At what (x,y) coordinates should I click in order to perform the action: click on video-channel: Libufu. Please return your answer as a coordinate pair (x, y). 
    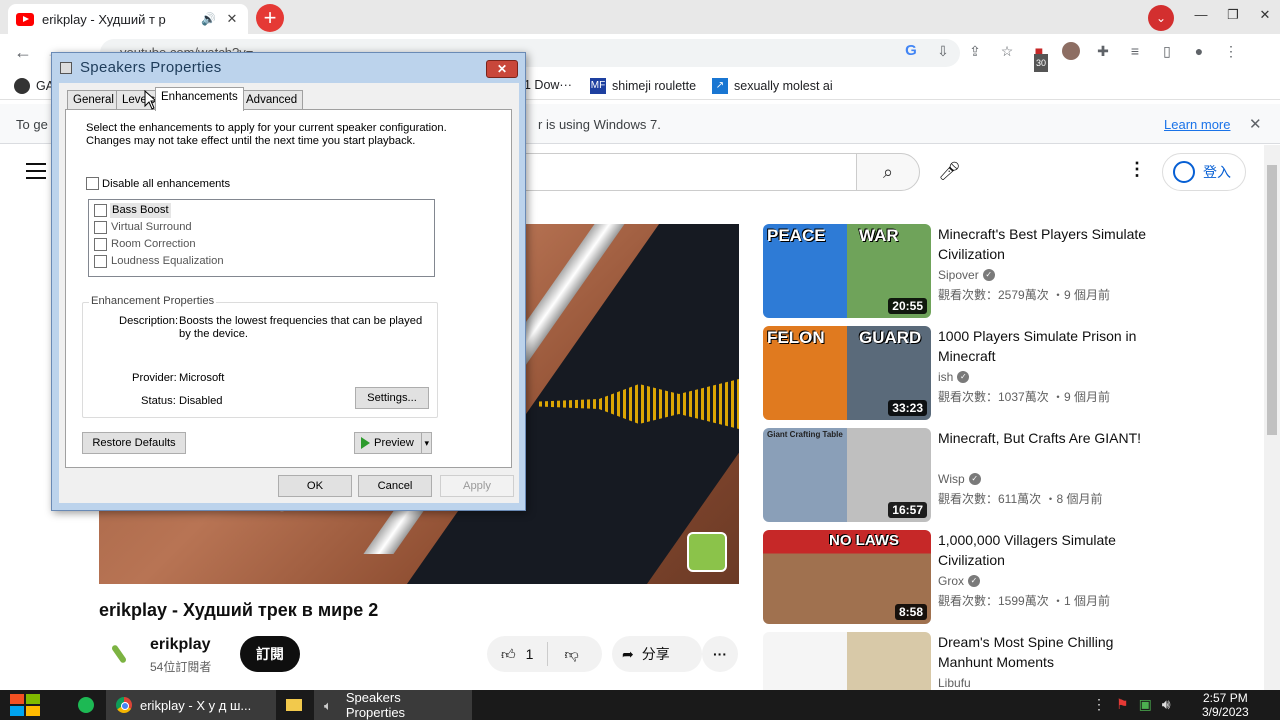
    Looking at the image, I should click on (954, 683).